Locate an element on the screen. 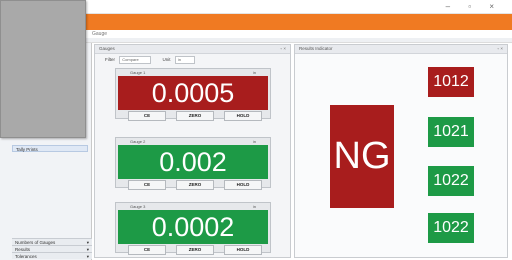  gauges-panel-header: Gauges ▫ × is located at coordinates (192, 49).